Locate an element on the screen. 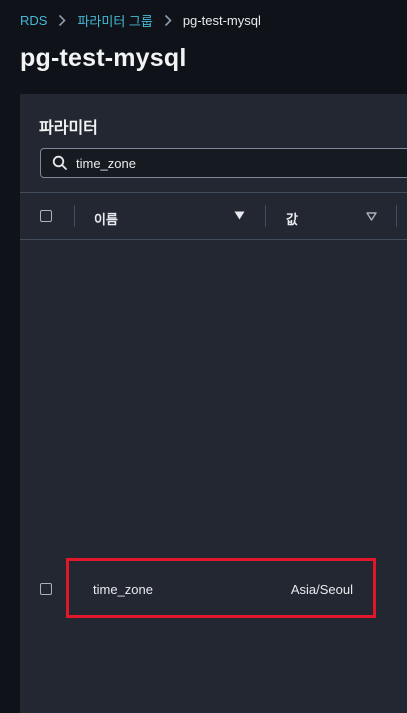 This screenshot has height=713, width=407. breadcrumb-current: pg-test-mysql is located at coordinates (221, 20).